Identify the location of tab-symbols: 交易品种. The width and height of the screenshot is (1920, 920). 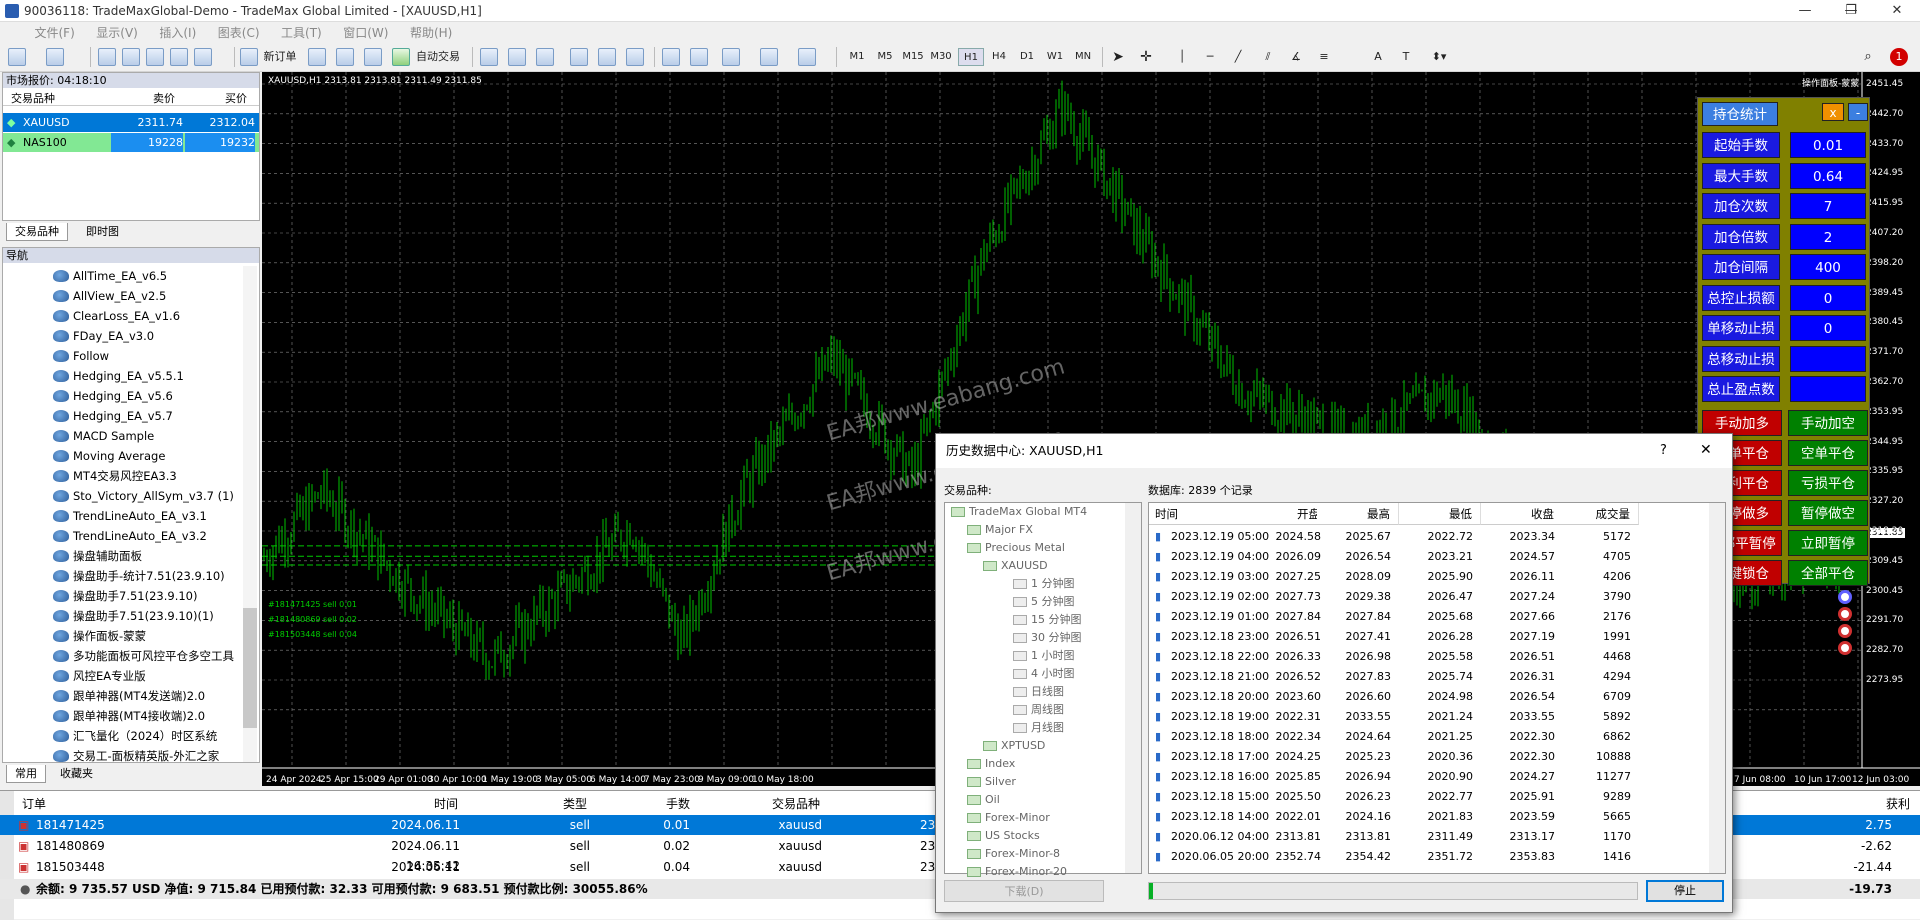
(37, 232).